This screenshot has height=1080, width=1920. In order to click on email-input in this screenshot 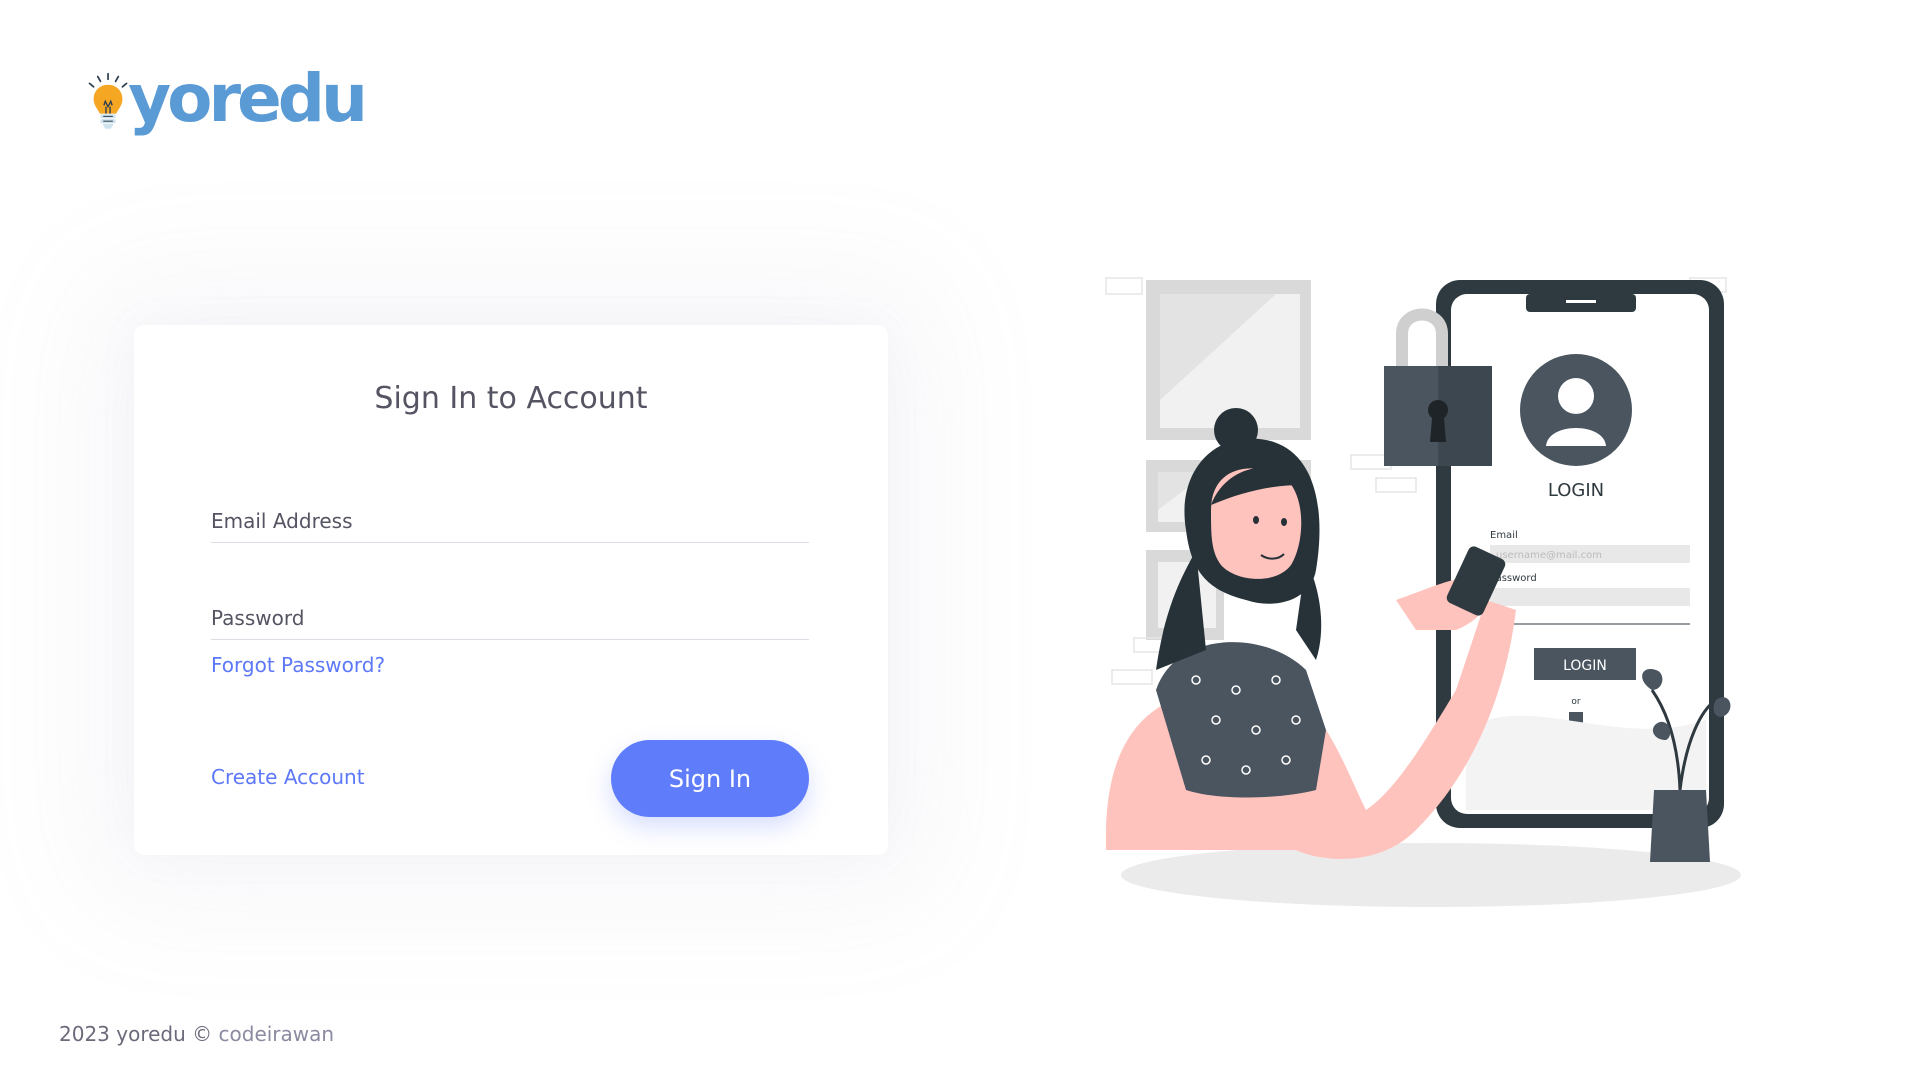, I will do `click(510, 516)`.